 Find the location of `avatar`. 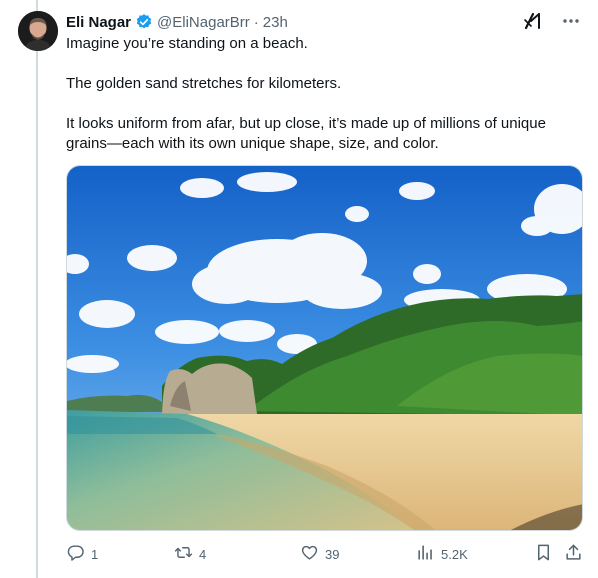

avatar is located at coordinates (38, 31).